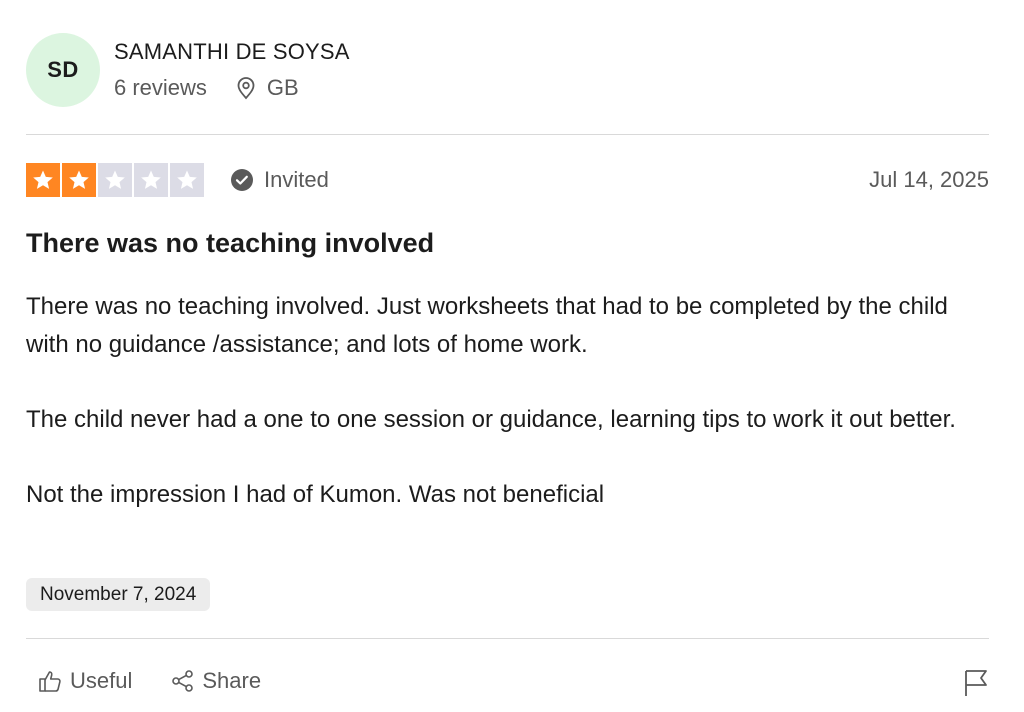  Describe the element at coordinates (246, 88) in the screenshot. I see `location-pin-icon` at that location.